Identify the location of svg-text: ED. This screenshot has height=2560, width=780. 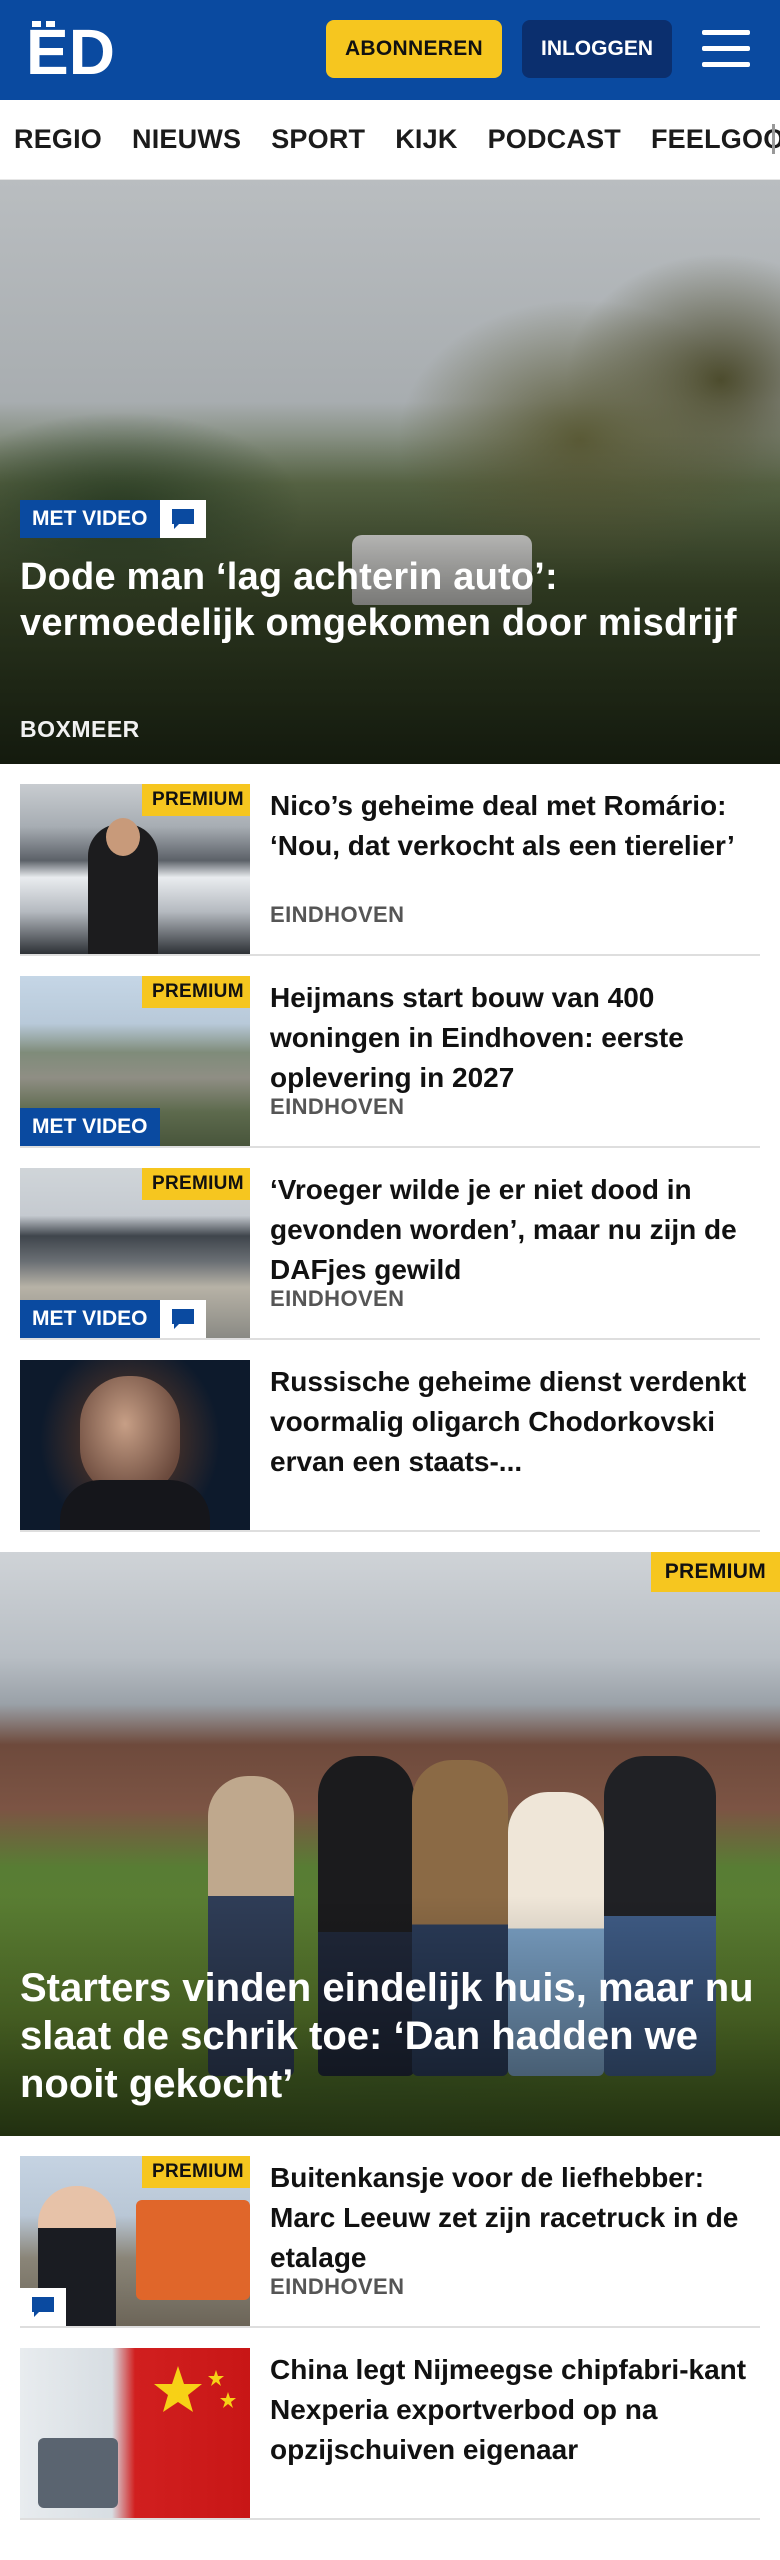
(70, 49).